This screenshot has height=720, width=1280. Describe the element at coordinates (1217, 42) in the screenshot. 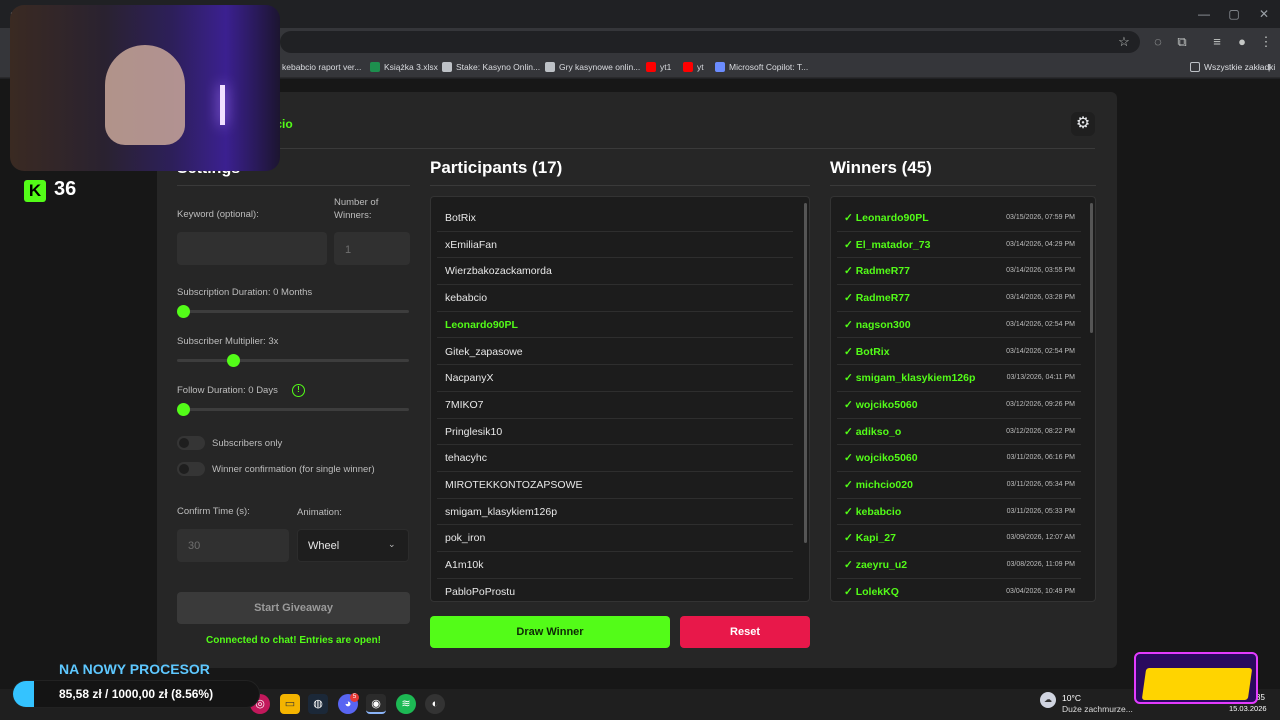

I see `media-icon: ≡` at that location.